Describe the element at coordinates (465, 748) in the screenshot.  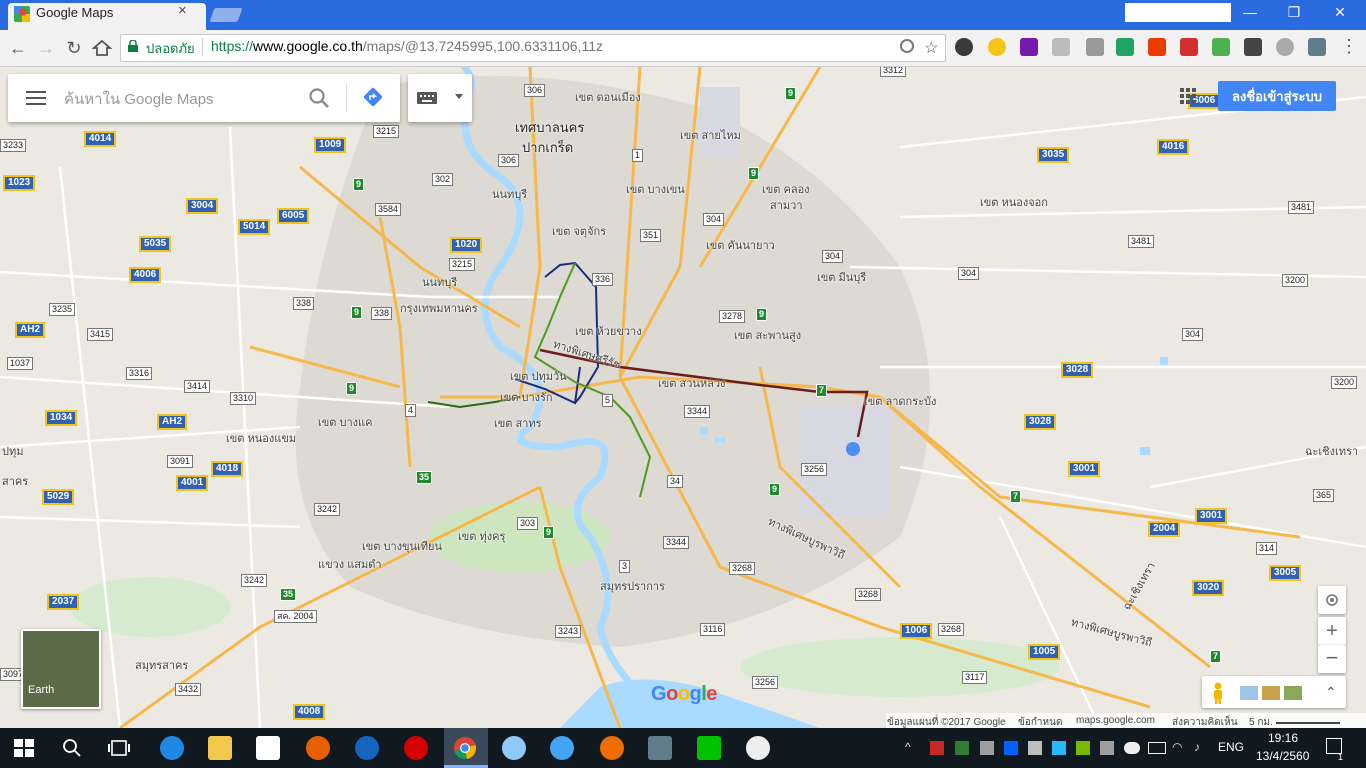
I see `chrome-icon` at that location.